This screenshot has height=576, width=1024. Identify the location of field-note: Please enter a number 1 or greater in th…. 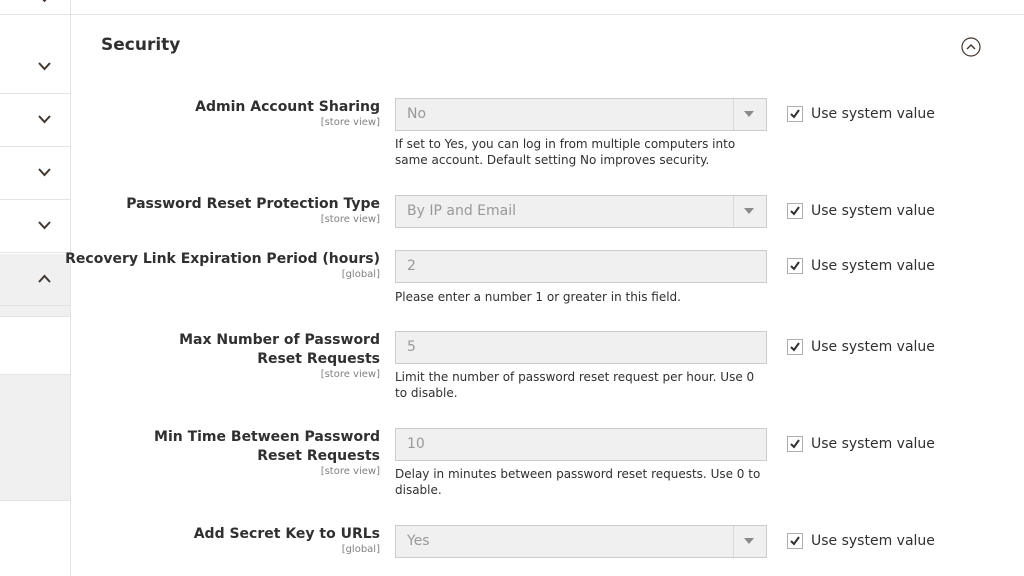
(538, 297).